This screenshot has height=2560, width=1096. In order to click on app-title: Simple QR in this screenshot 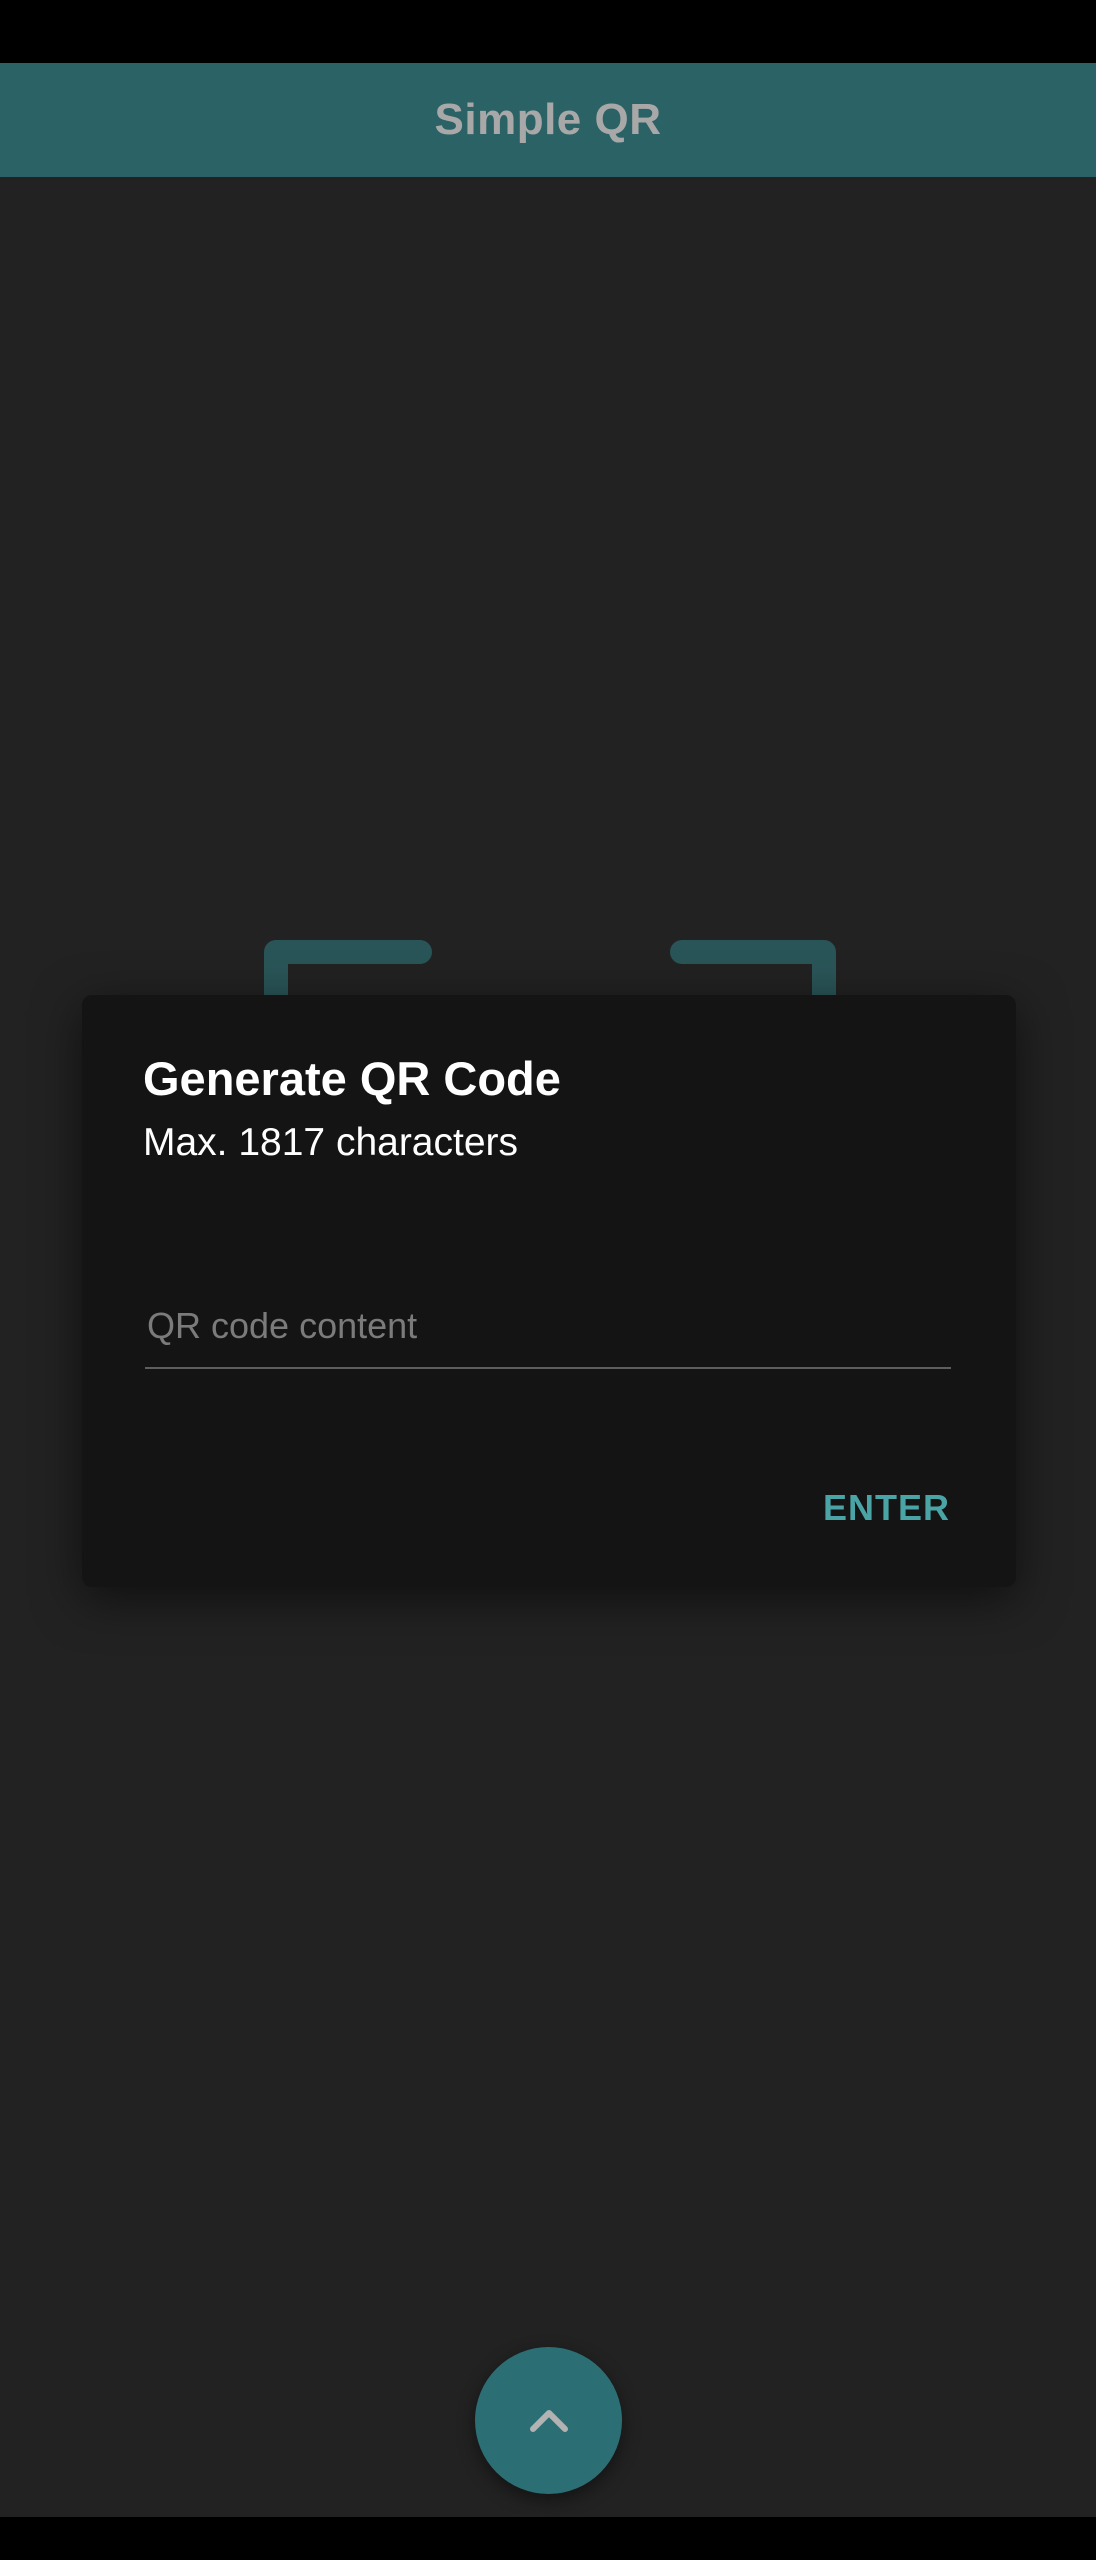, I will do `click(548, 119)`.